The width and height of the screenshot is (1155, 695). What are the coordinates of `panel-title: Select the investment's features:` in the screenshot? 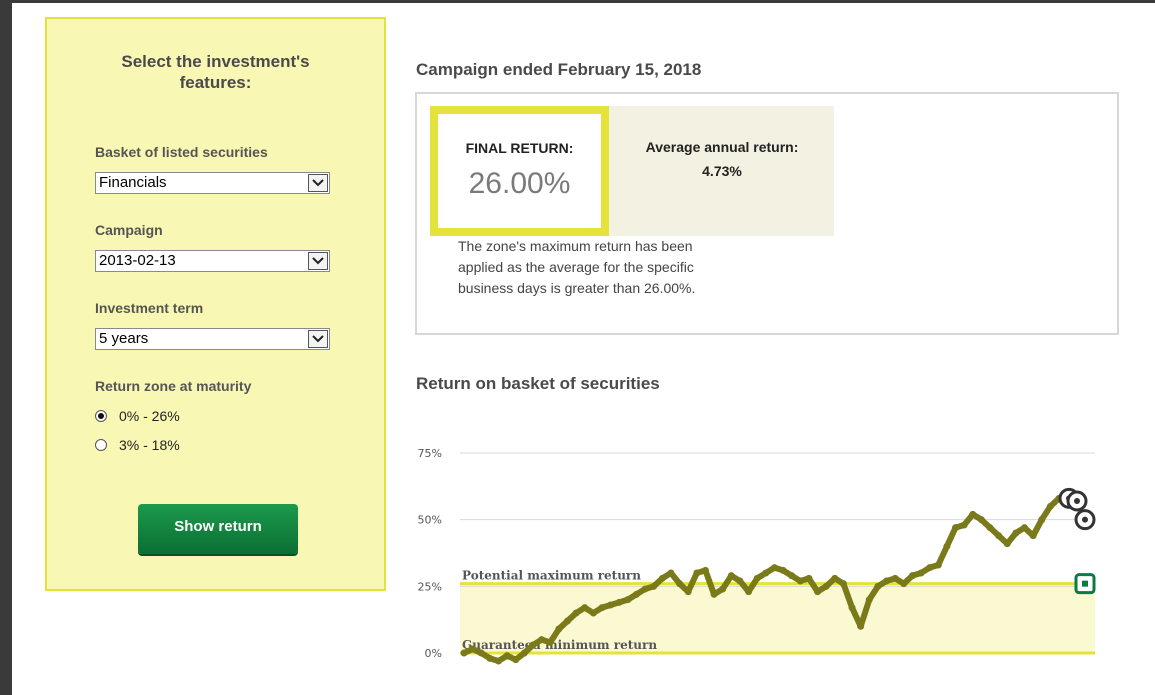 It's located at (215, 72).